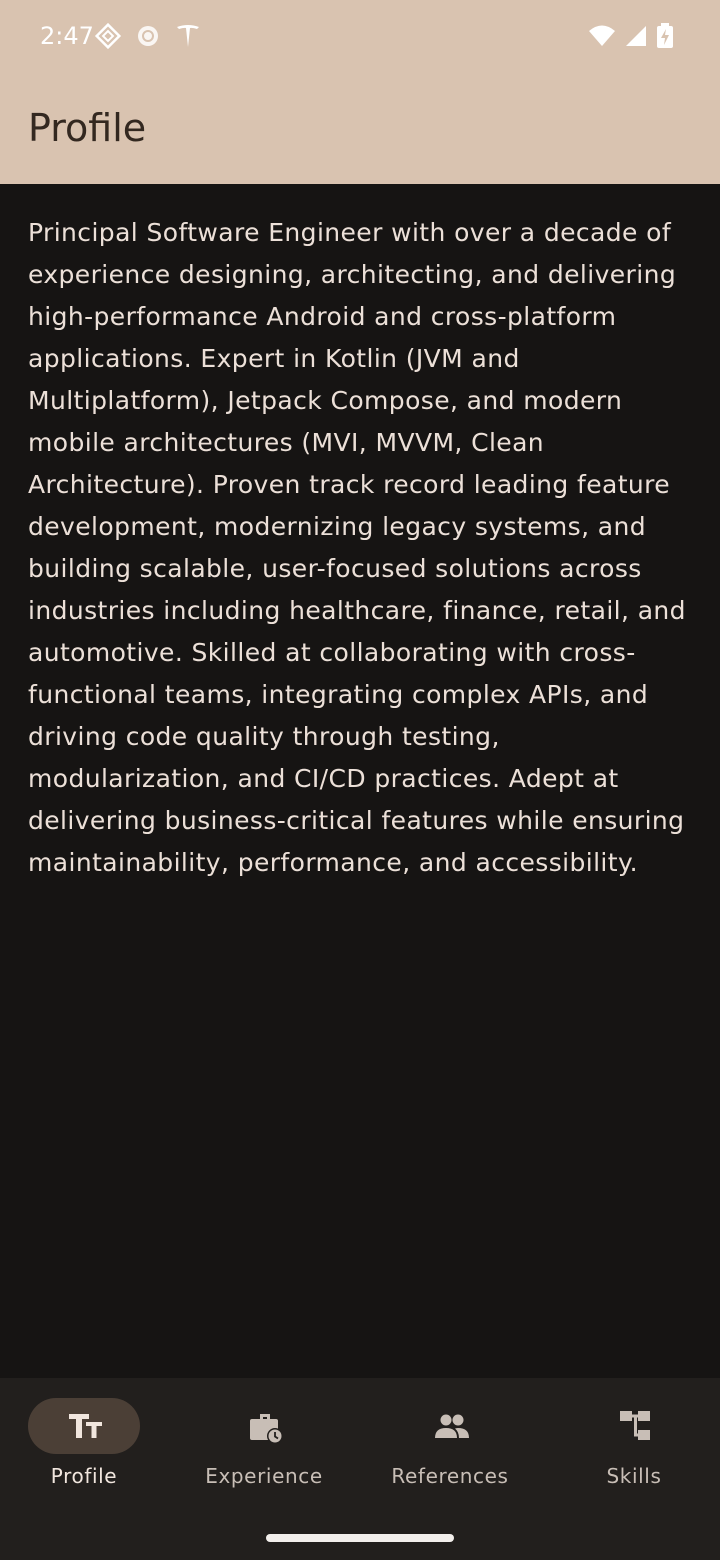 This screenshot has height=1560, width=720. What do you see at coordinates (360, 1538) in the screenshot?
I see `home-gesture-bar` at bounding box center [360, 1538].